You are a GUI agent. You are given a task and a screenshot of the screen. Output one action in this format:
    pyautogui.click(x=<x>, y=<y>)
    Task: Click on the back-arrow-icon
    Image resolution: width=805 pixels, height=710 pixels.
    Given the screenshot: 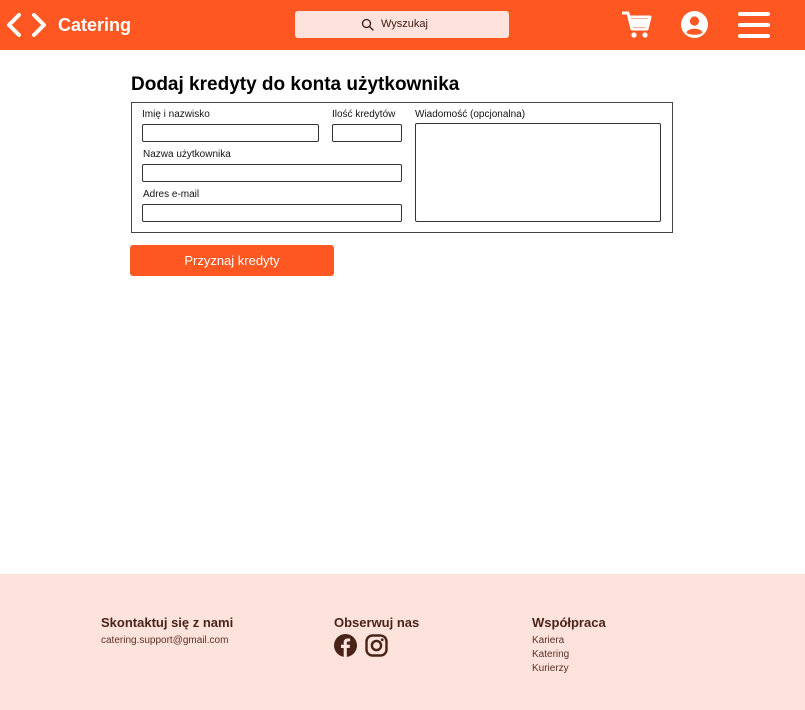 What is the action you would take?
    pyautogui.click(x=14, y=25)
    